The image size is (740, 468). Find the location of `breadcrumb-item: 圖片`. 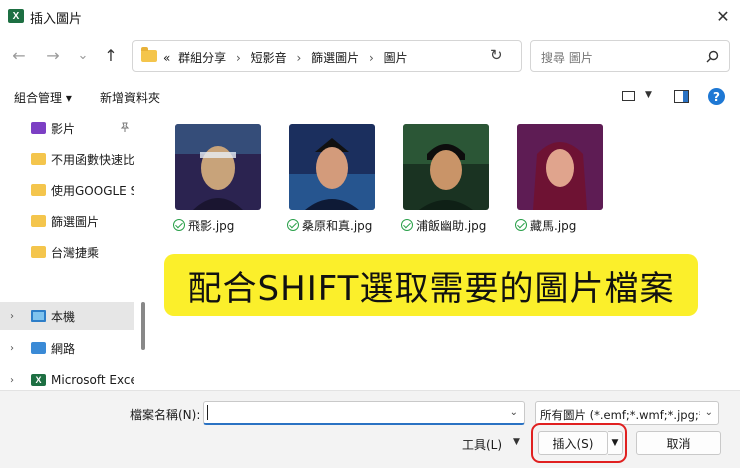

breadcrumb-item: 圖片 is located at coordinates (396, 58).